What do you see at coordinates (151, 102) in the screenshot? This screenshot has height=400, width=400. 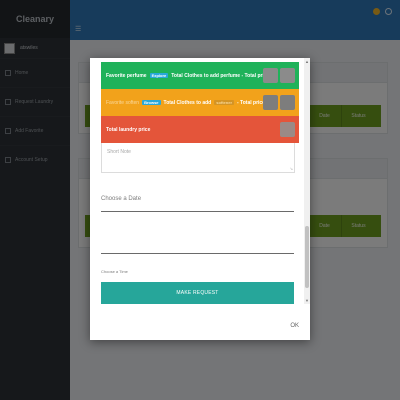 I see `browse-tag: Browse` at bounding box center [151, 102].